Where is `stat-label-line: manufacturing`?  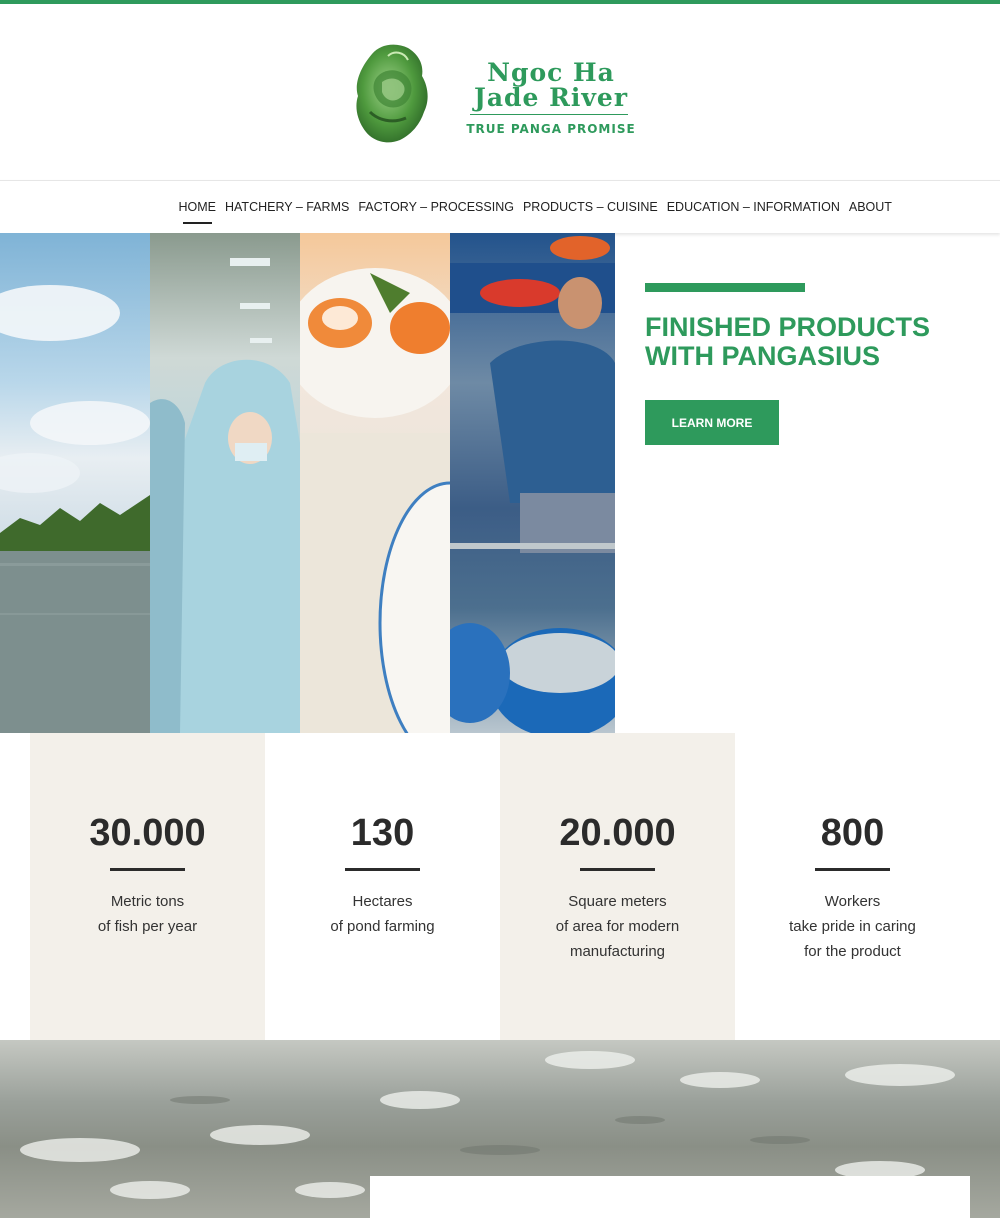
stat-label-line: manufacturing is located at coordinates (617, 951).